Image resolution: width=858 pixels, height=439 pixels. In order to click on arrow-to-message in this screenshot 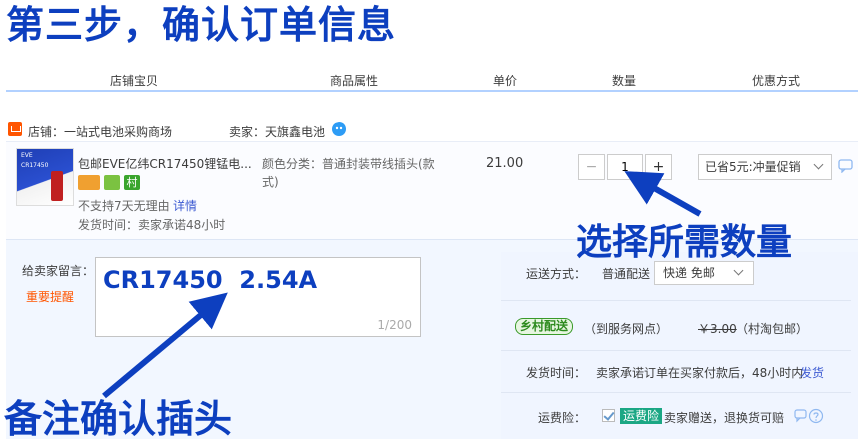, I will do `click(165, 345)`.